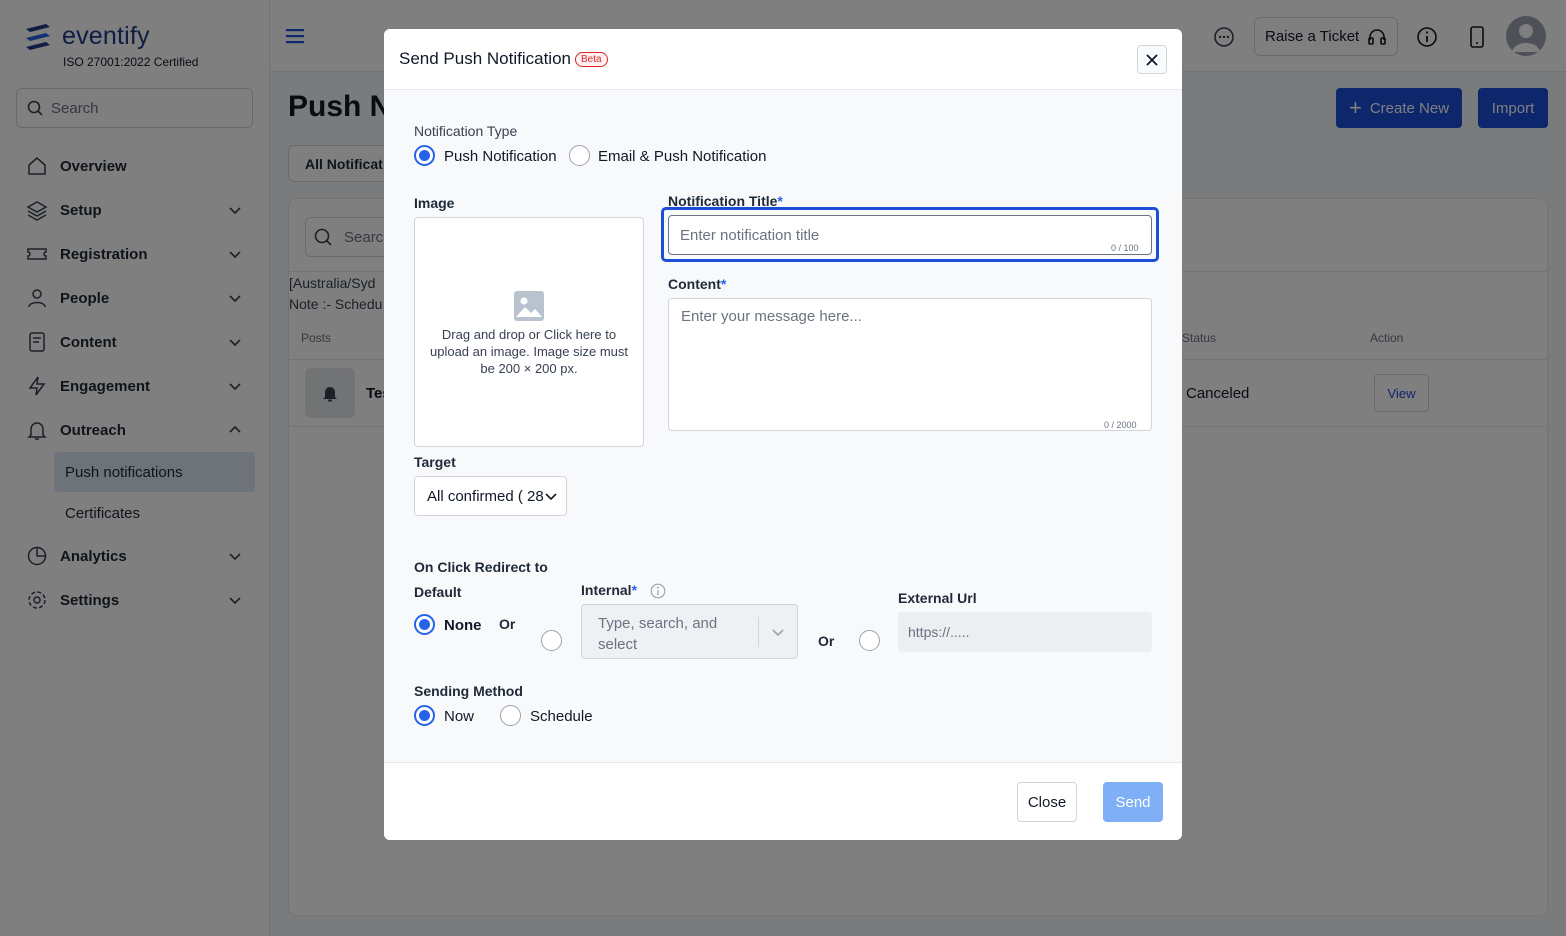  What do you see at coordinates (434, 203) in the screenshot?
I see `image-label: Image` at bounding box center [434, 203].